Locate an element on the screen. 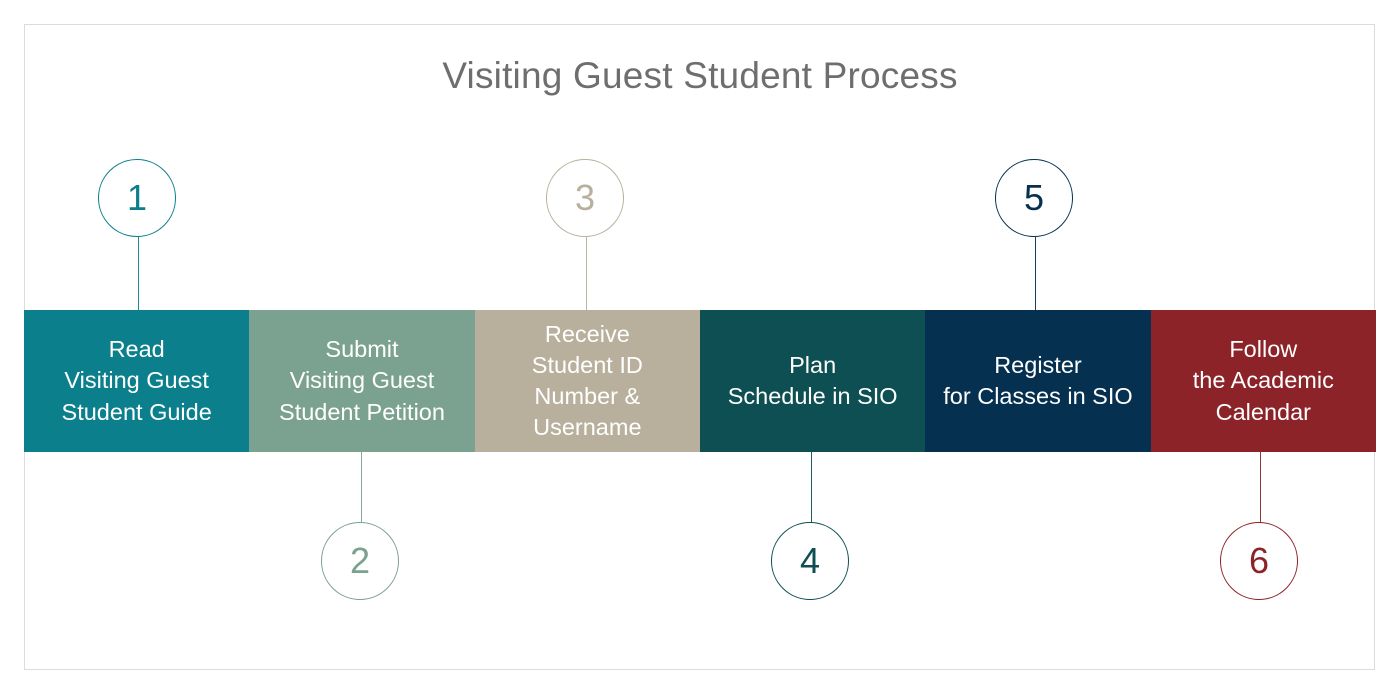 The height and width of the screenshot is (700, 1400). step-number-circle-2: 2 is located at coordinates (360, 561).